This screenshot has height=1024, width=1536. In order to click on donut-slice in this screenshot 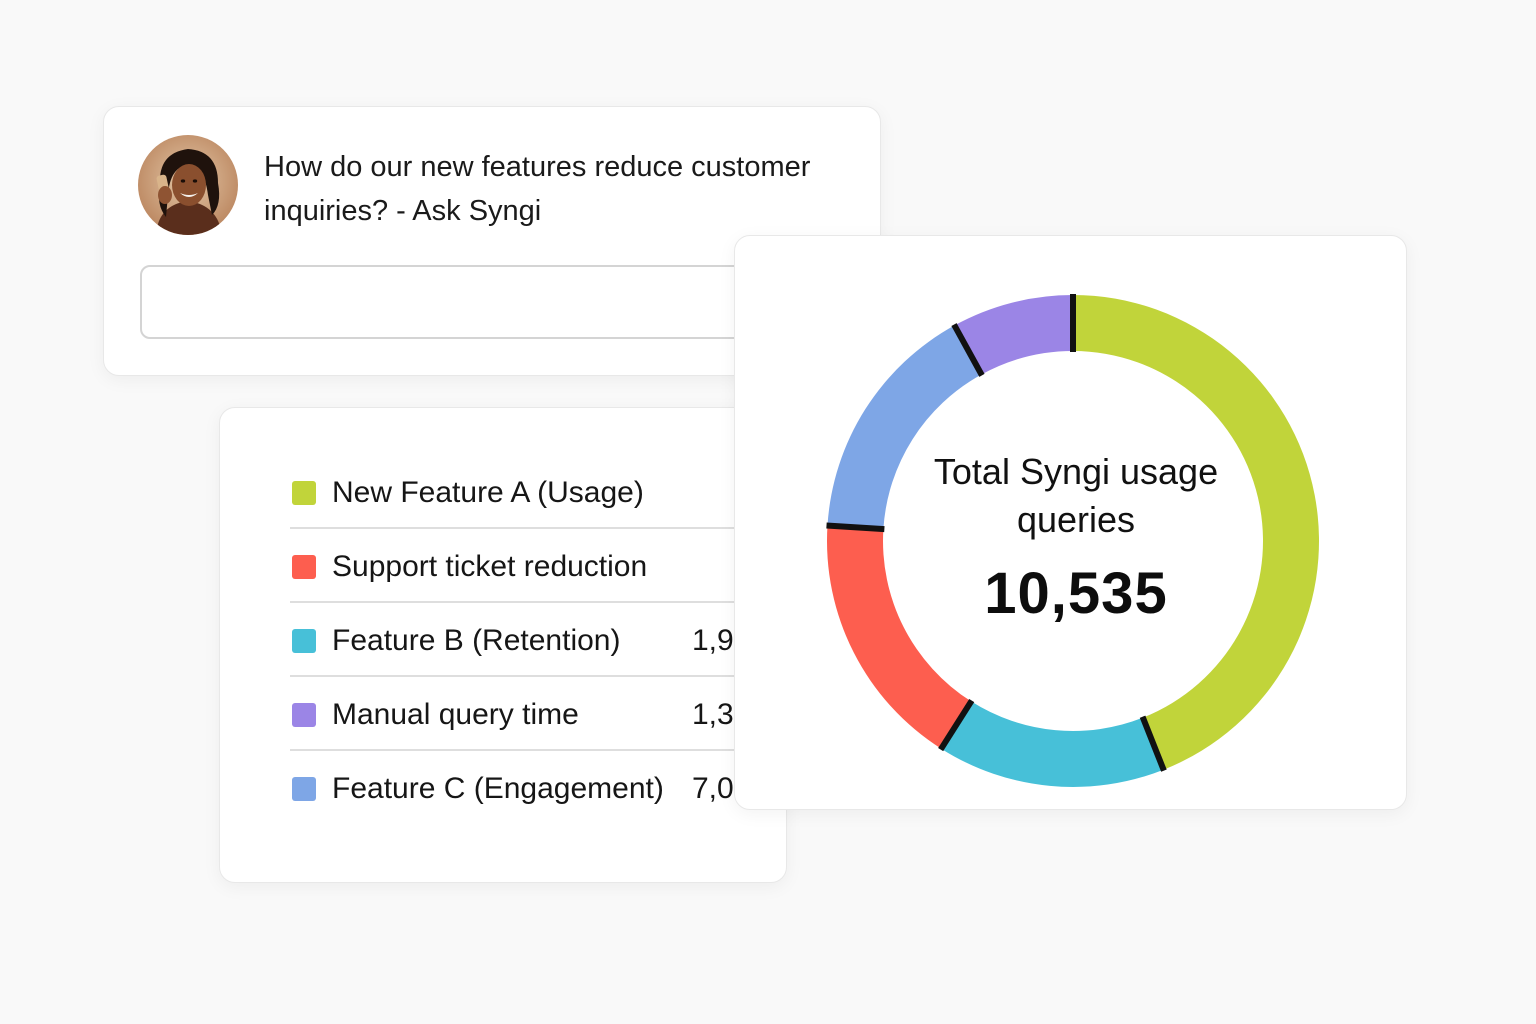, I will do `click(1052, 744)`.